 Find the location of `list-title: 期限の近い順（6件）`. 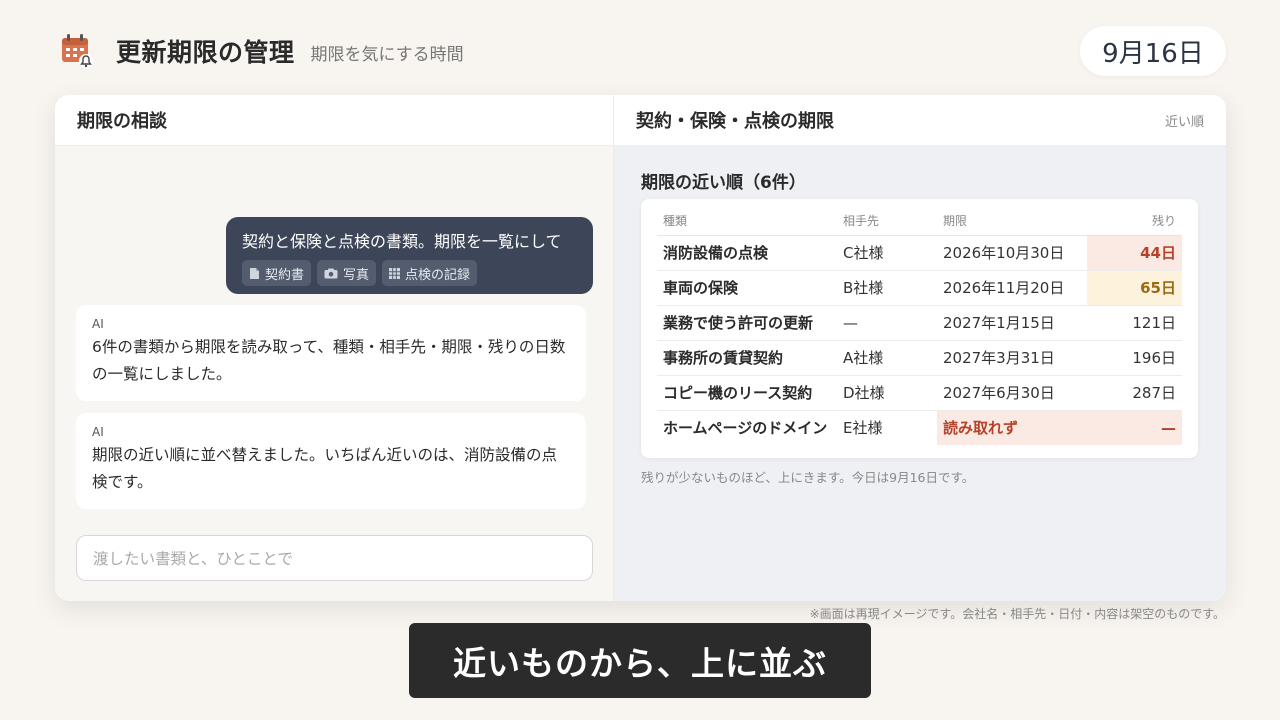

list-title: 期限の近い順（6件） is located at coordinates (723, 183).